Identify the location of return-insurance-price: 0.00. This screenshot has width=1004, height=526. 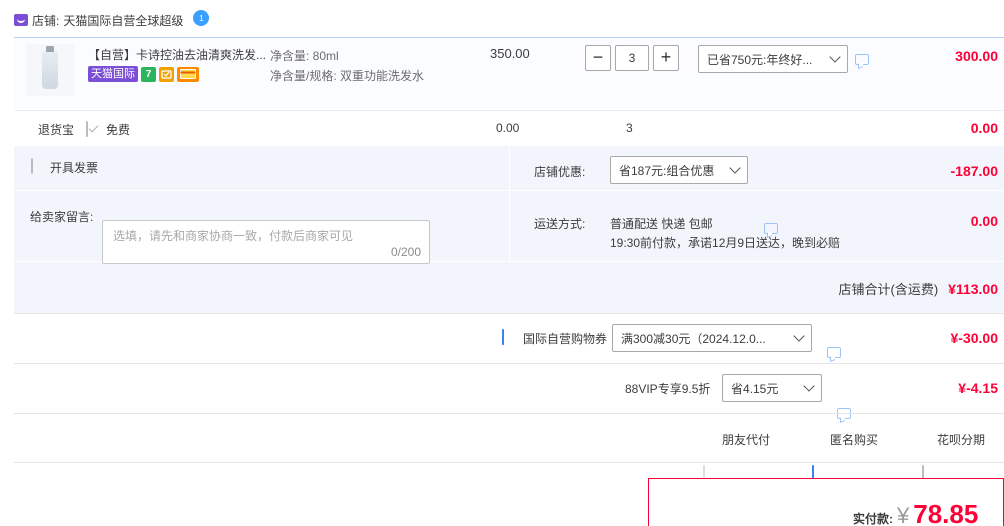
(508, 128).